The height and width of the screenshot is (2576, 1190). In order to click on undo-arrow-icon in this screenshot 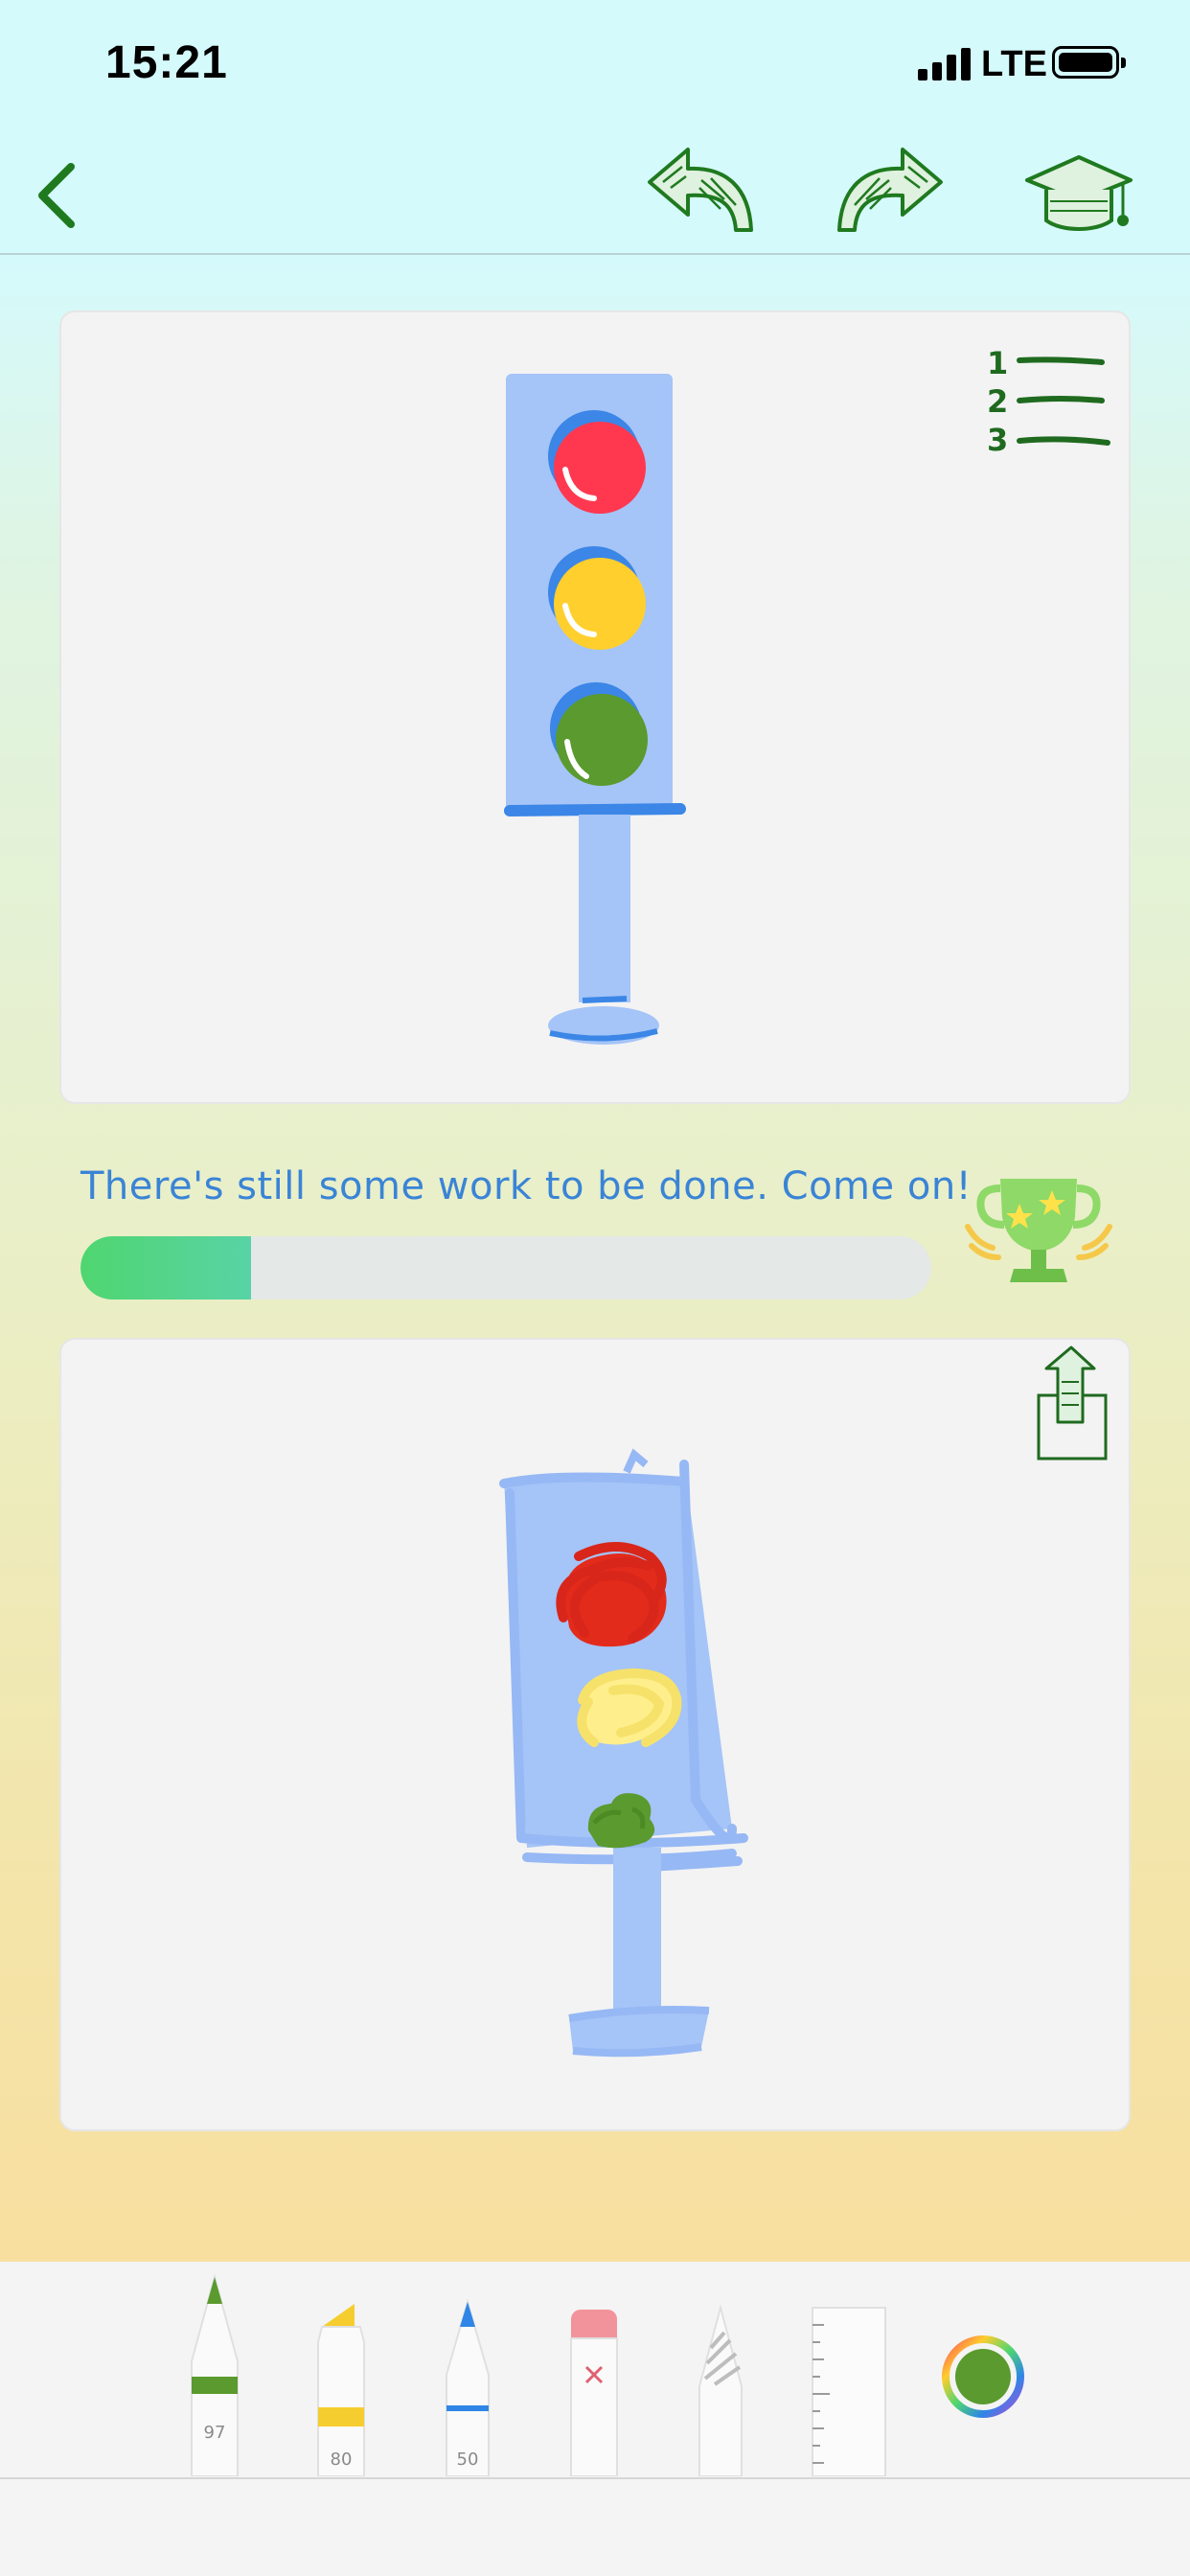, I will do `click(700, 190)`.